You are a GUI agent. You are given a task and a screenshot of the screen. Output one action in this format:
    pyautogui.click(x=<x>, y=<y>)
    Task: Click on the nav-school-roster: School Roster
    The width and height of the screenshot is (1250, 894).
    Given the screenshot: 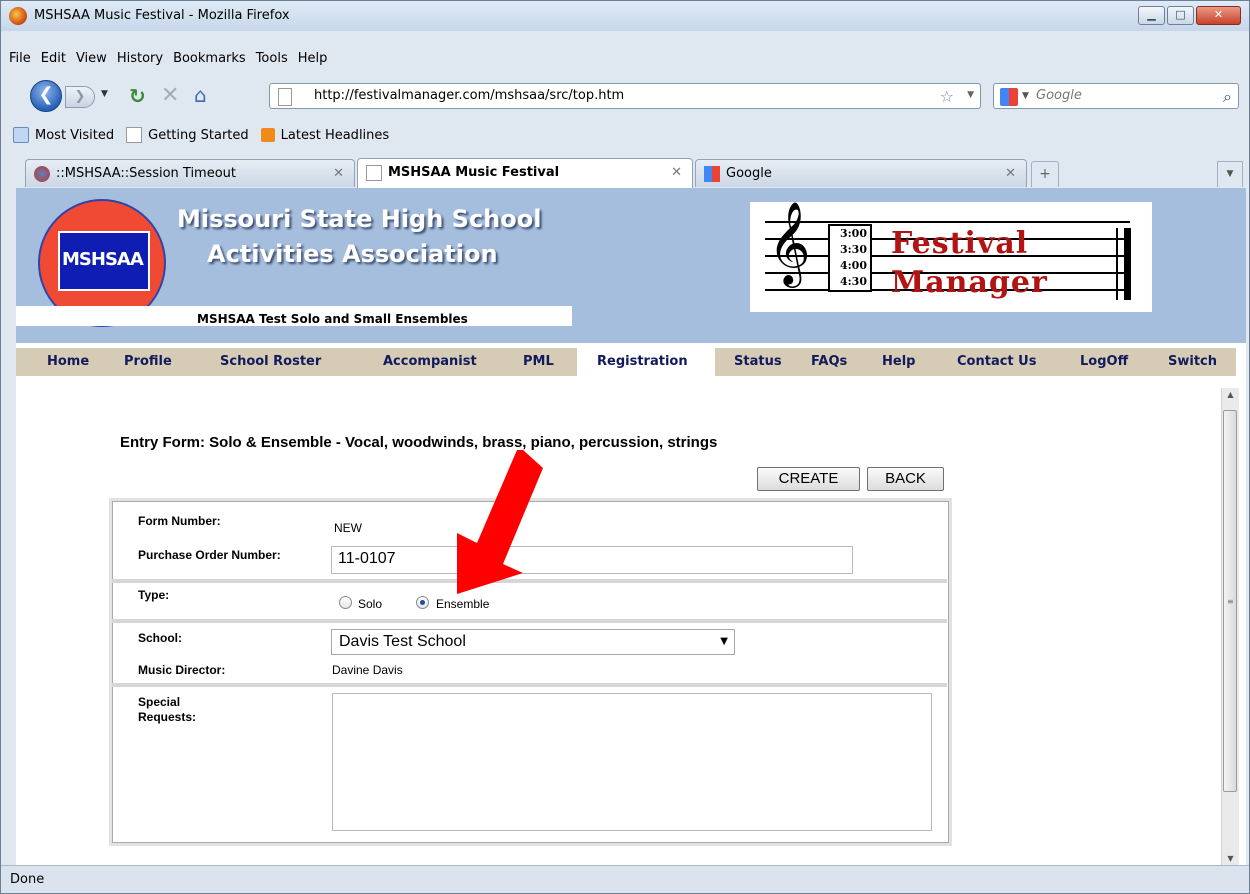 What is the action you would take?
    pyautogui.click(x=270, y=361)
    